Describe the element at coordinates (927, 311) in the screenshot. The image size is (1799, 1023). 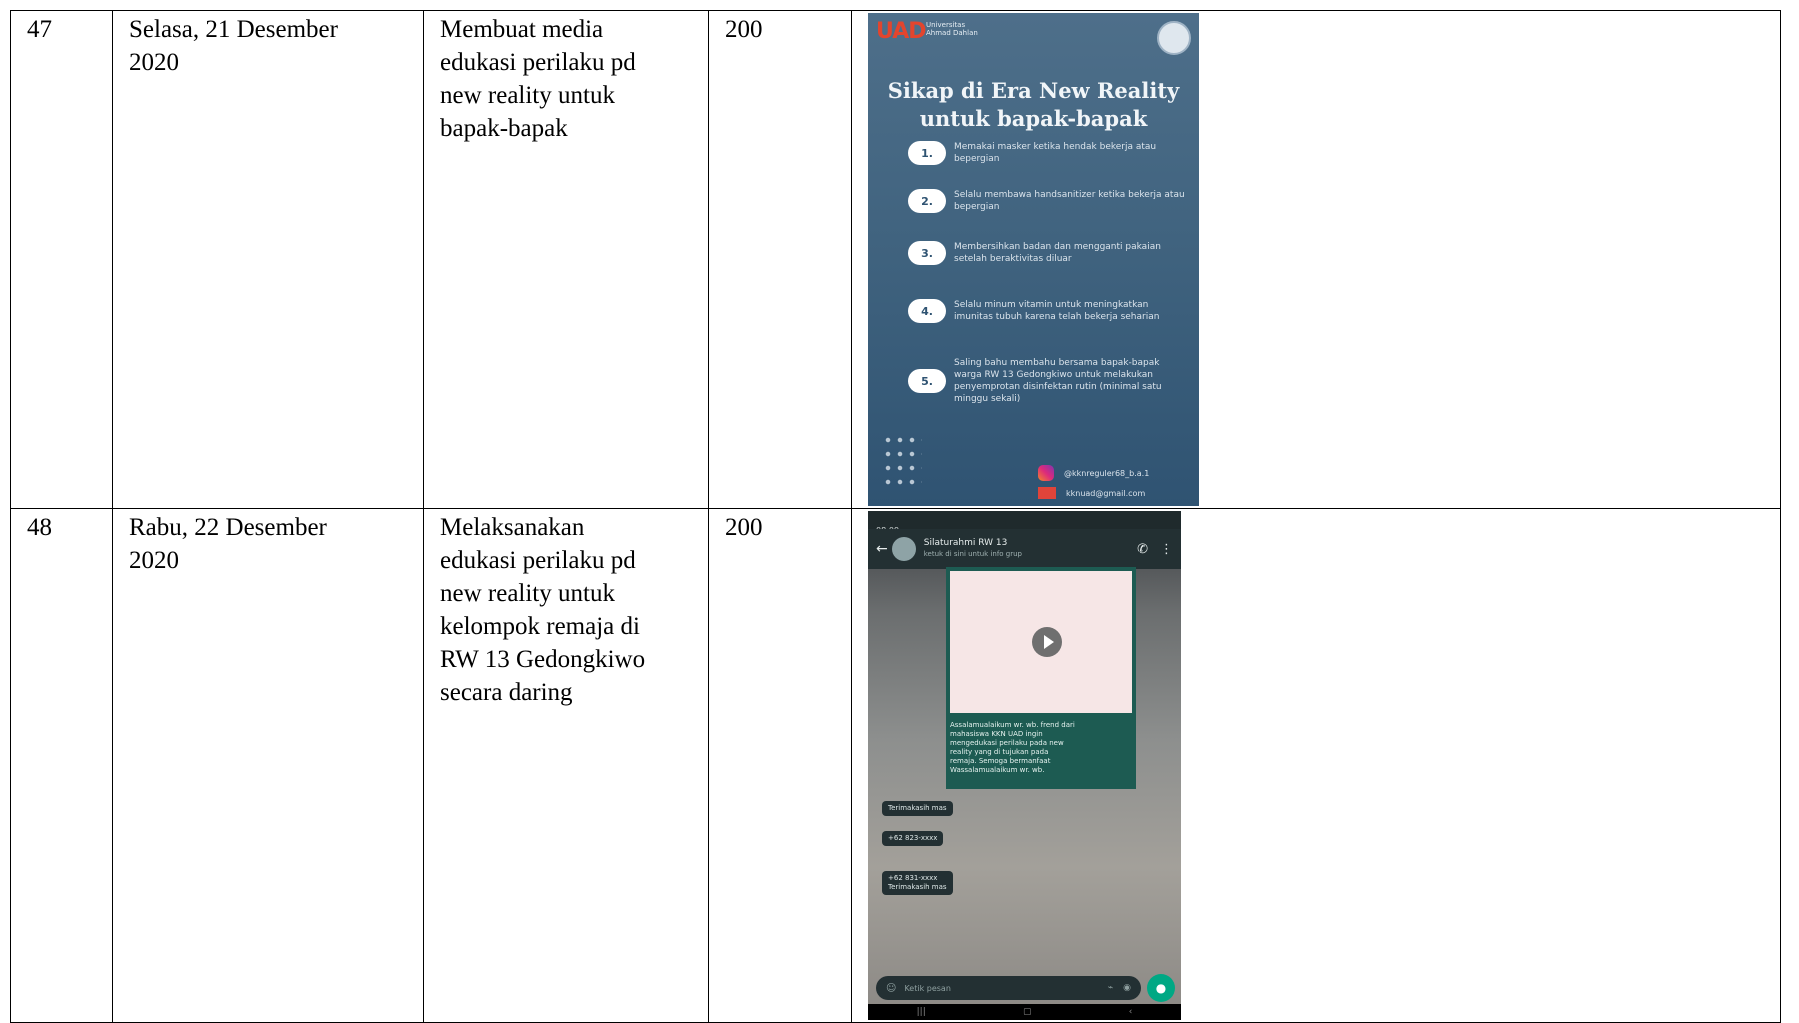
I see `item-number: 4.` at that location.